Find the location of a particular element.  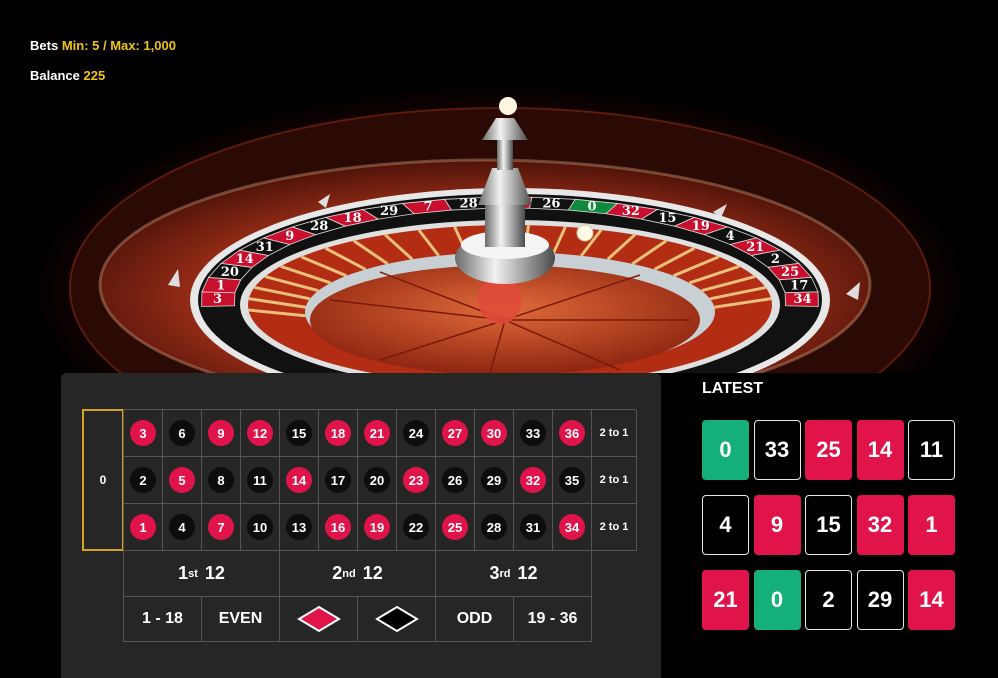

number-disc: 16 is located at coordinates (338, 527).